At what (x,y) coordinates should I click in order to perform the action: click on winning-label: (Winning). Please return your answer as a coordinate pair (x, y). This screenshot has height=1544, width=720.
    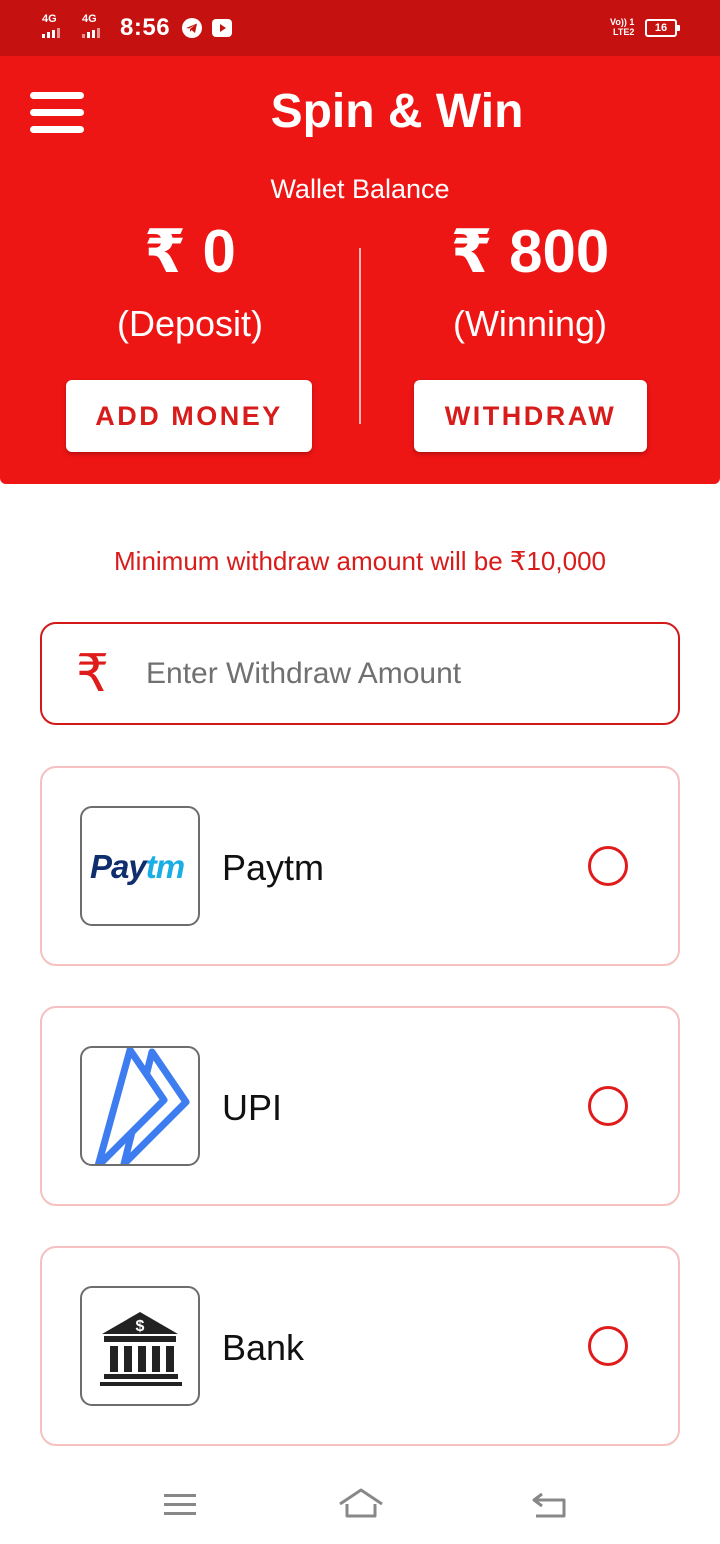
    Looking at the image, I should click on (530, 323).